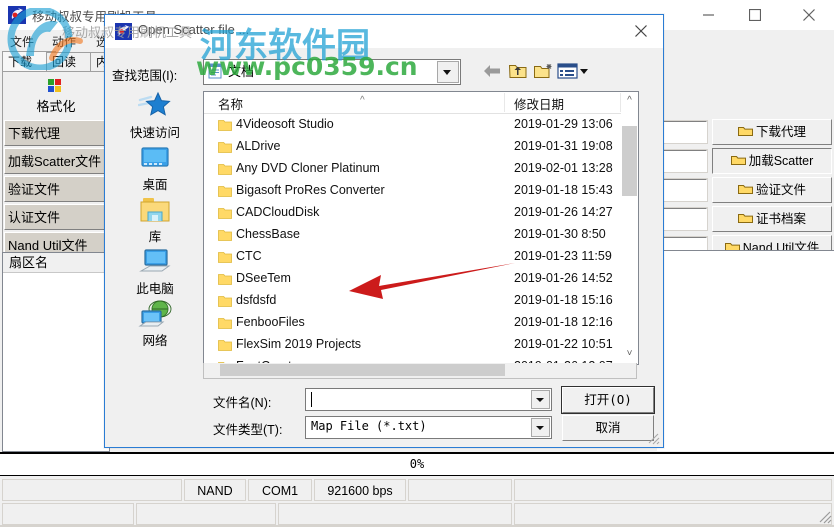 The height and width of the screenshot is (527, 834). I want to click on file-row: ChessBase 2019-01-30 8:50, so click(411, 236).